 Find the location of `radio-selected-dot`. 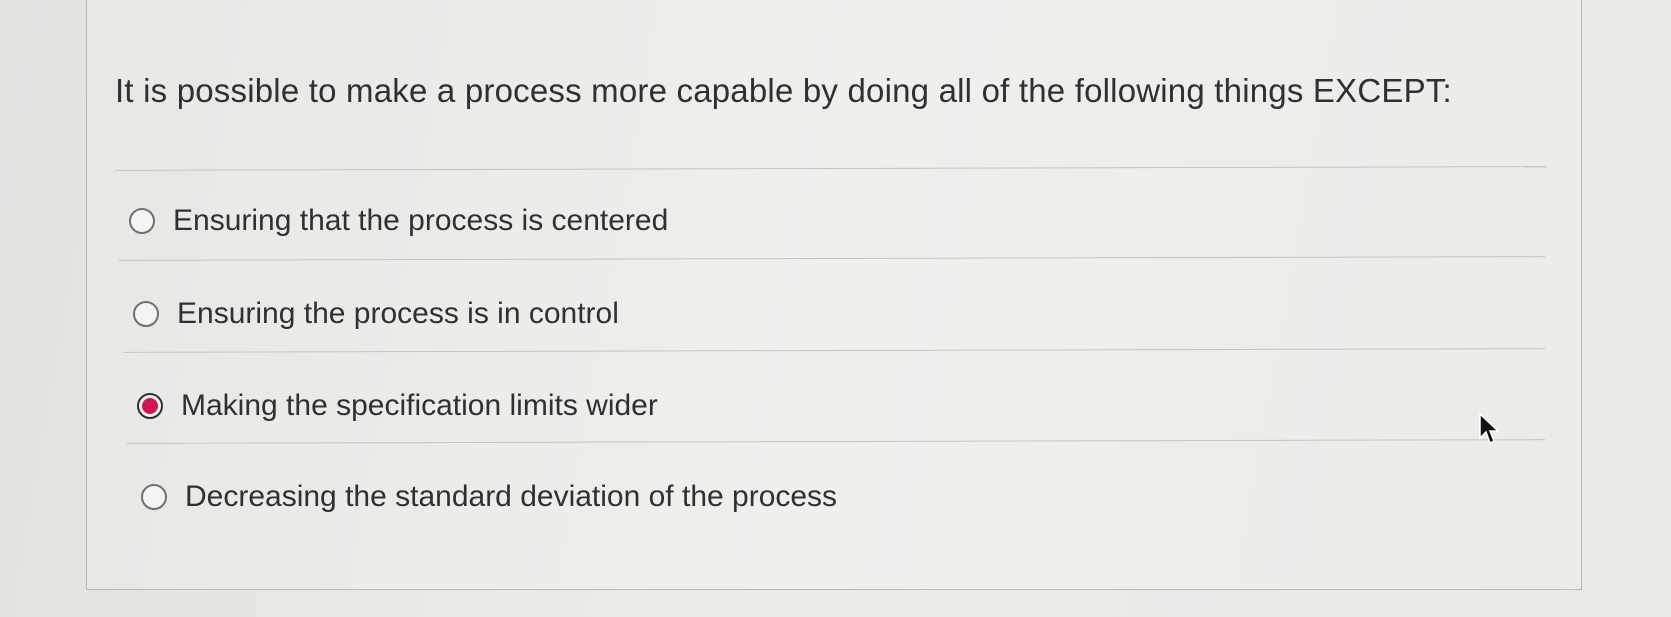

radio-selected-dot is located at coordinates (150, 406).